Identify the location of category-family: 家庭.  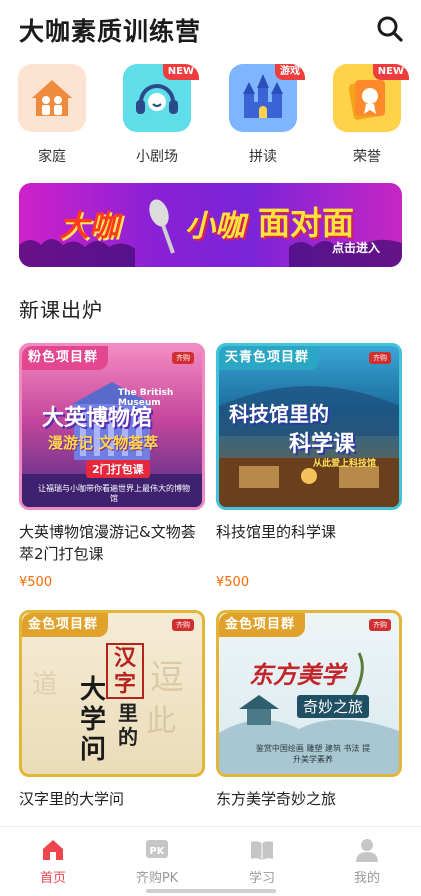
(52, 114).